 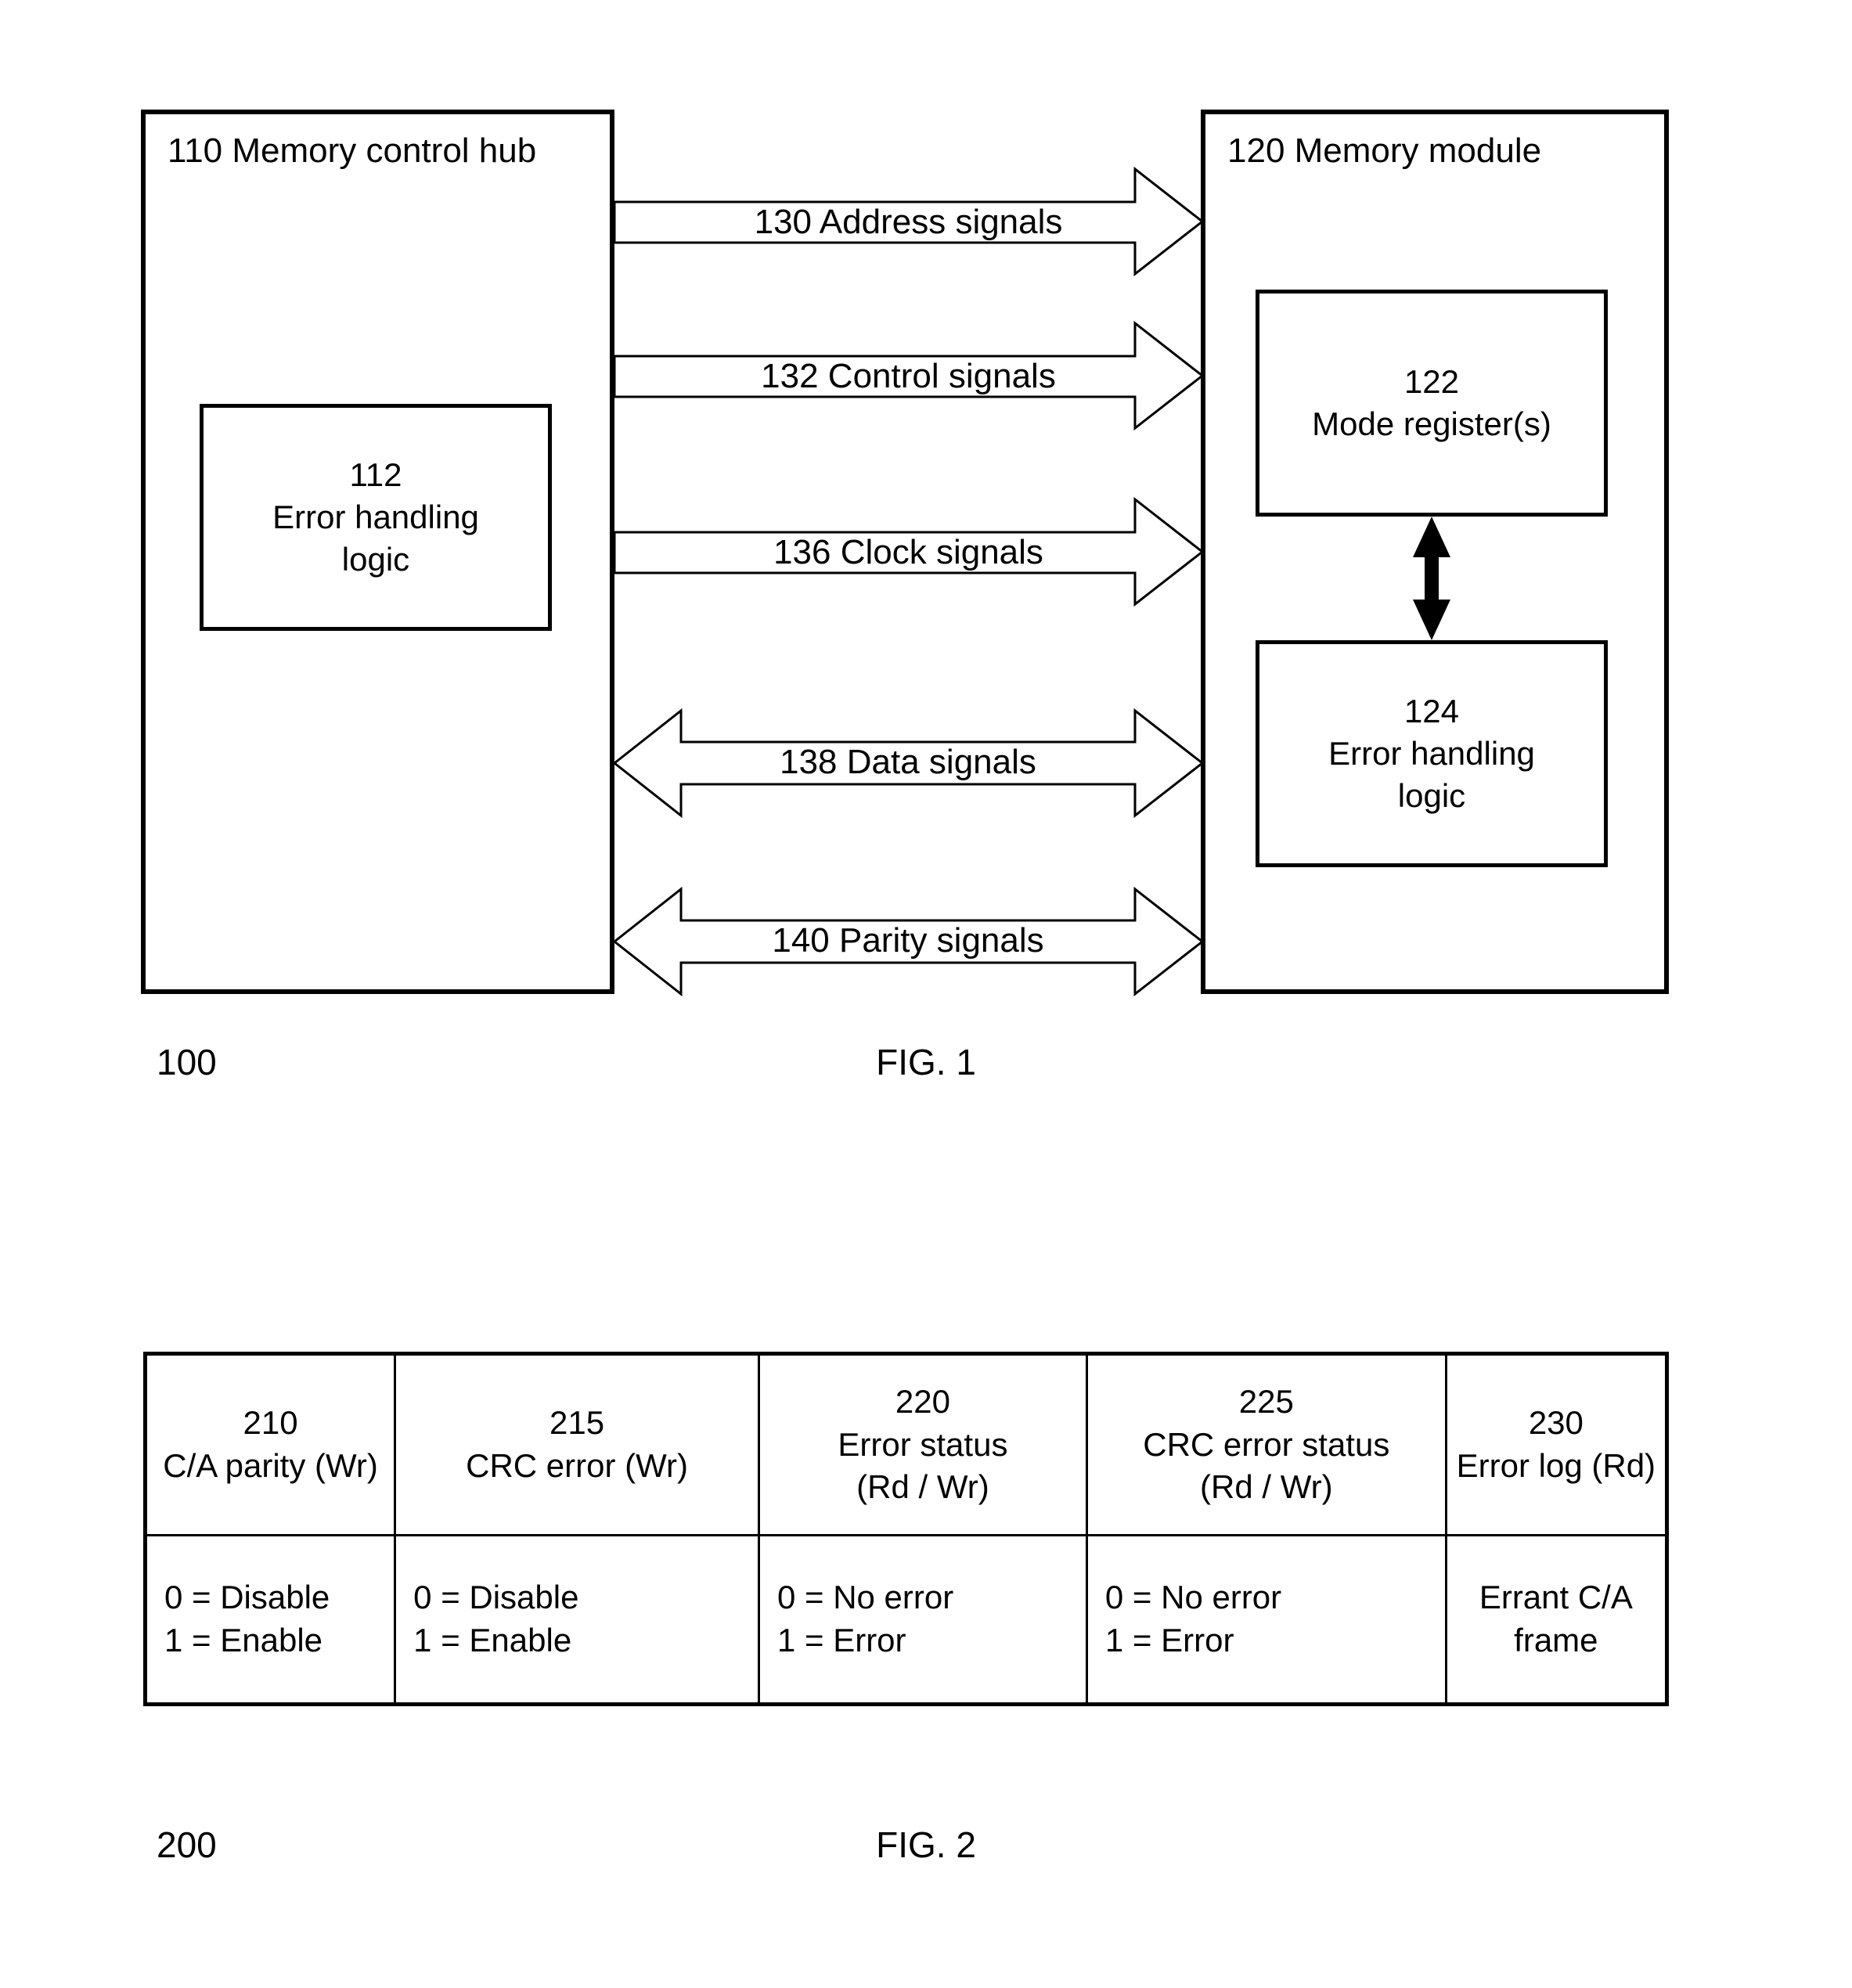 What do you see at coordinates (1431, 795) in the screenshot?
I see `error-handling-logic-124-line2: logic` at bounding box center [1431, 795].